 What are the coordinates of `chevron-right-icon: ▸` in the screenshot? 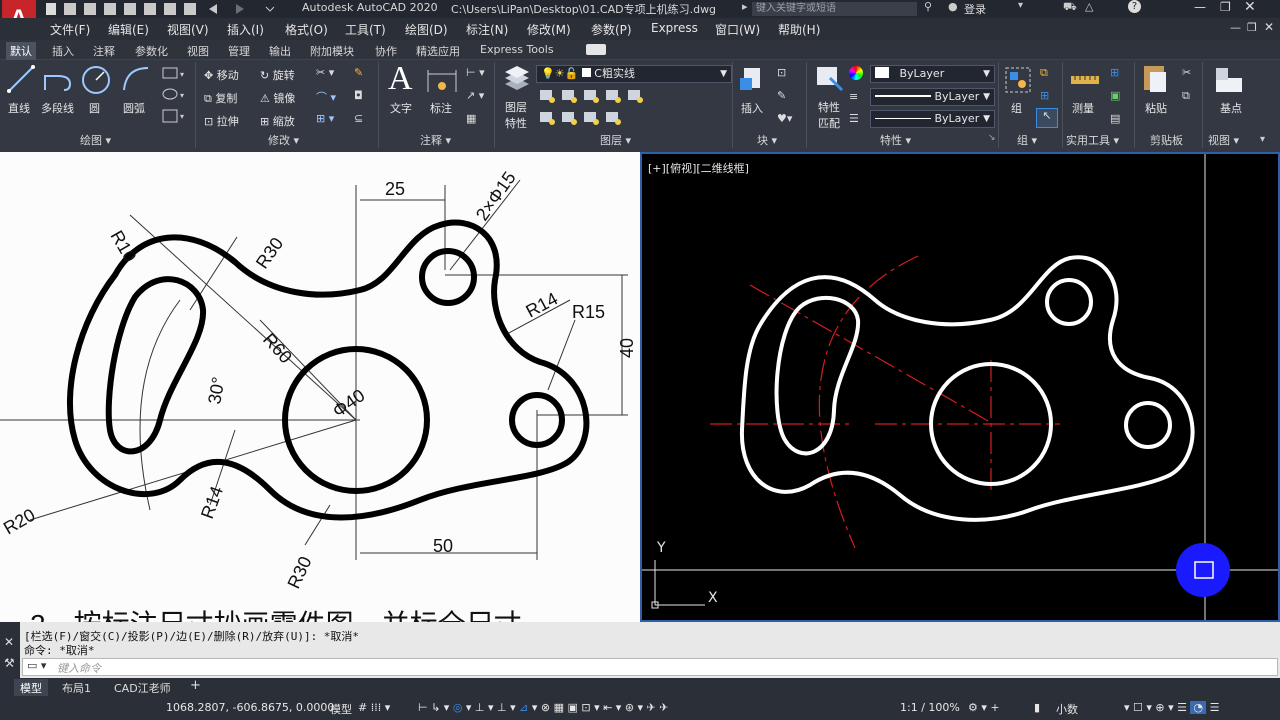 It's located at (745, 6).